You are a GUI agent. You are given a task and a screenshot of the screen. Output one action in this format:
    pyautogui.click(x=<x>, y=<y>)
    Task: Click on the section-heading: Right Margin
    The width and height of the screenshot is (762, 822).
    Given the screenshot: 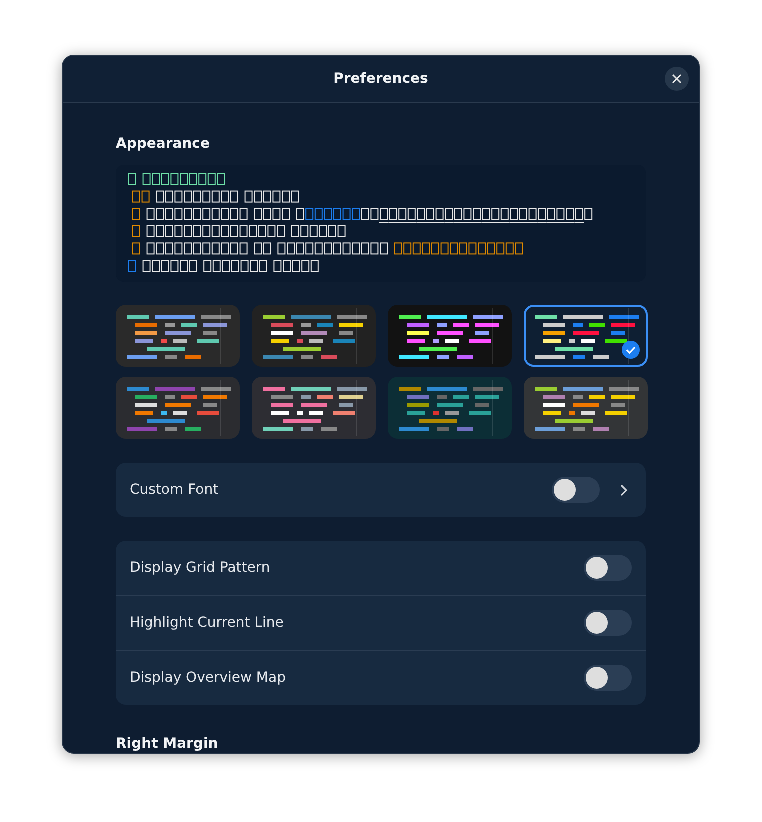 What is the action you would take?
    pyautogui.click(x=168, y=744)
    